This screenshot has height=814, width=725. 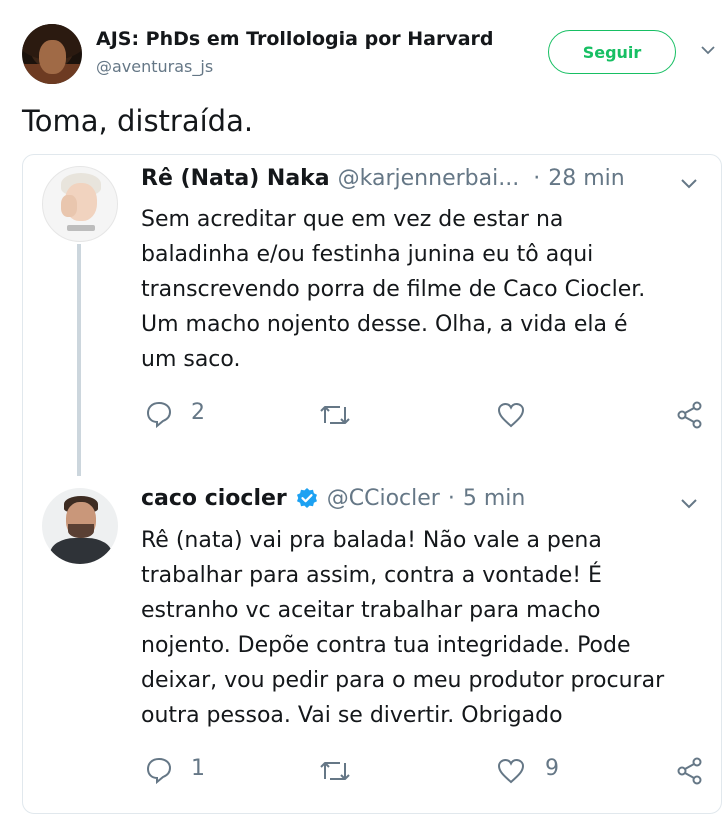 I want to click on quoted-handle: @CCiocler, so click(x=383, y=498).